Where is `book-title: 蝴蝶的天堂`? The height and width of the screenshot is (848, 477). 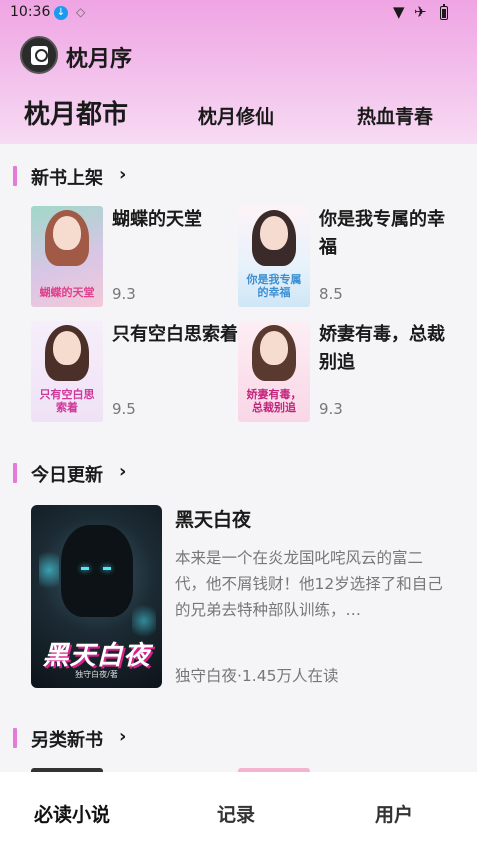 book-title: 蝴蝶的天堂 is located at coordinates (157, 219).